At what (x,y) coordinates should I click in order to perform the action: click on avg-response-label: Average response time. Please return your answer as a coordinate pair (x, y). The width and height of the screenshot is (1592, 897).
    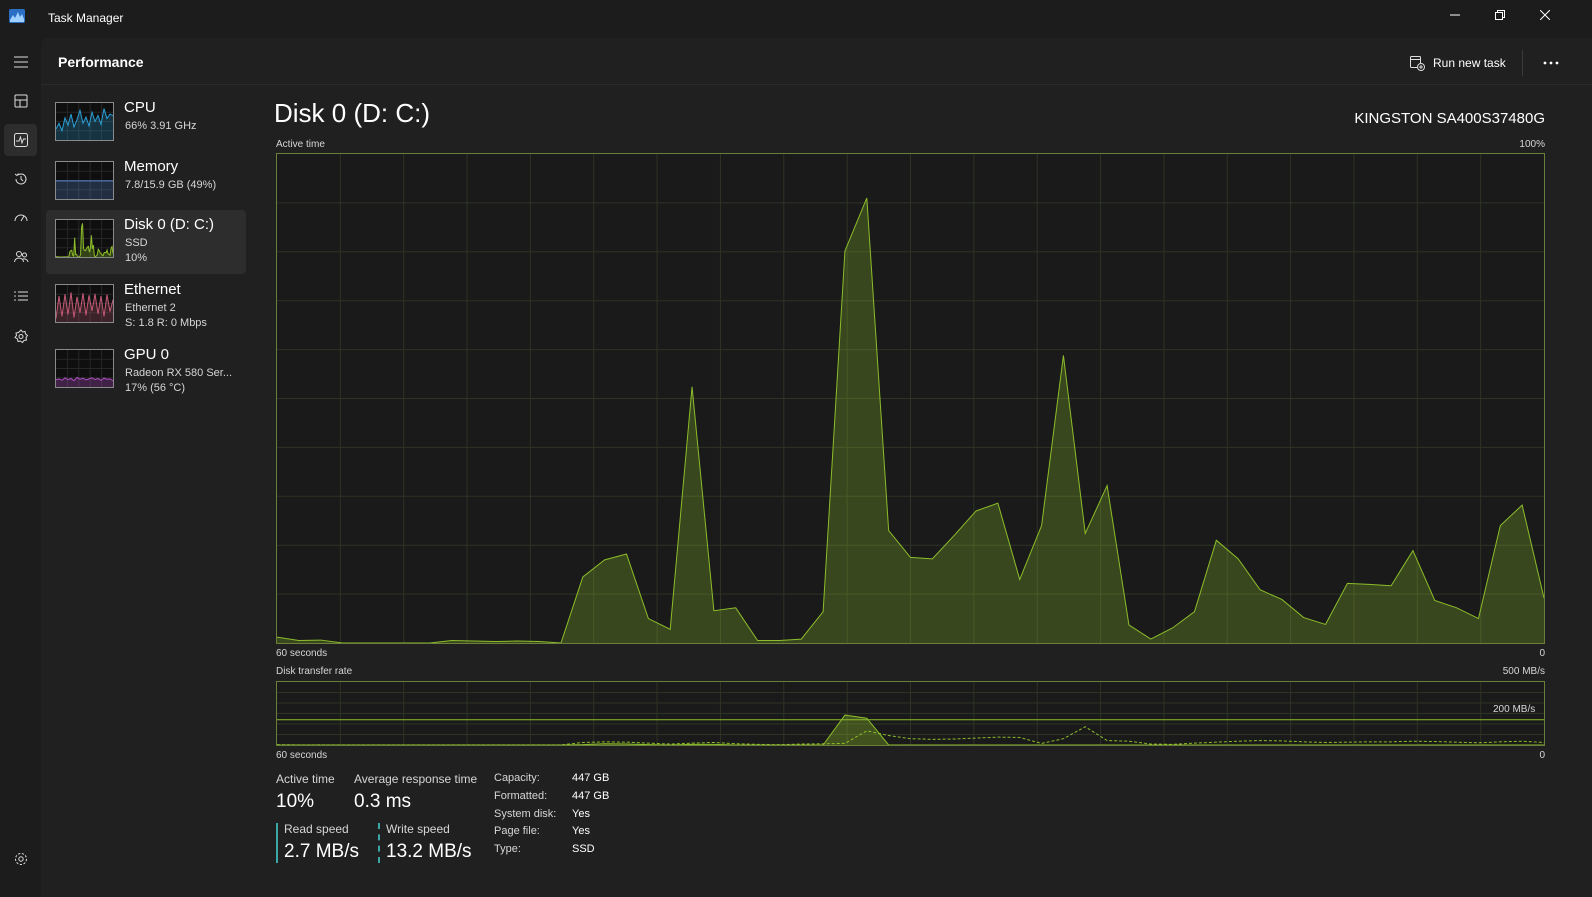
    Looking at the image, I should click on (416, 779).